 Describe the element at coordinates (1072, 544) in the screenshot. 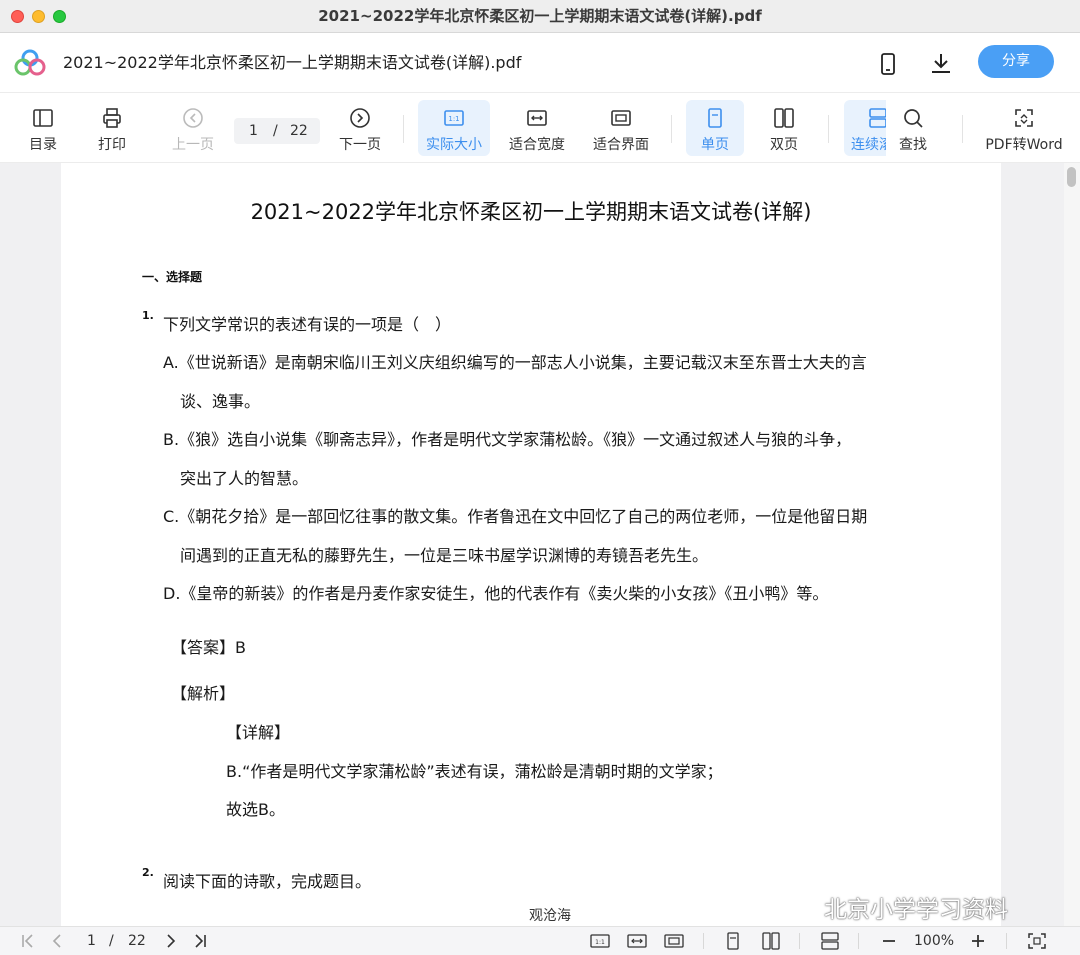

I see `vertical-scrollbar` at that location.